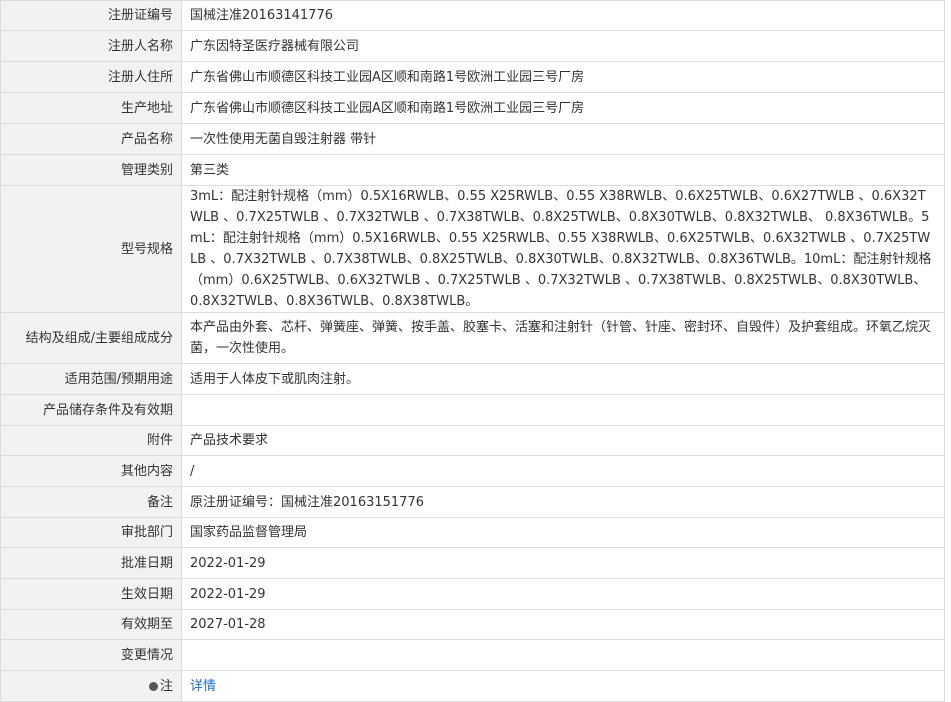 The height and width of the screenshot is (702, 951). I want to click on field-value: 2027-01-28, so click(563, 624).